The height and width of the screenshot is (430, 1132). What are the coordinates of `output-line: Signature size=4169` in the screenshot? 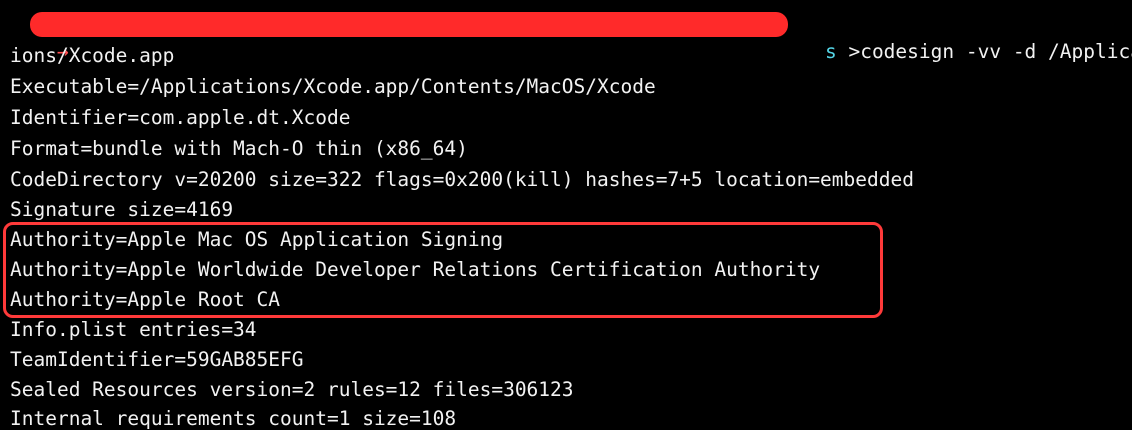 It's located at (122, 209).